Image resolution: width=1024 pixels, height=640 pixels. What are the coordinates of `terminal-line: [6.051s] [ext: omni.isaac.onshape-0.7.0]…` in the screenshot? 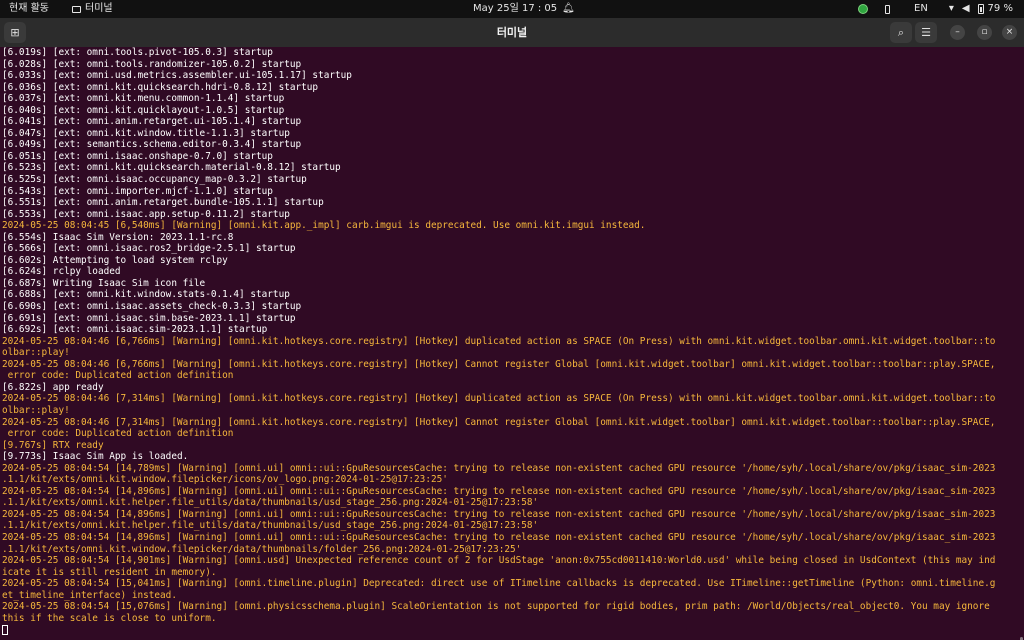 It's located at (137, 156).